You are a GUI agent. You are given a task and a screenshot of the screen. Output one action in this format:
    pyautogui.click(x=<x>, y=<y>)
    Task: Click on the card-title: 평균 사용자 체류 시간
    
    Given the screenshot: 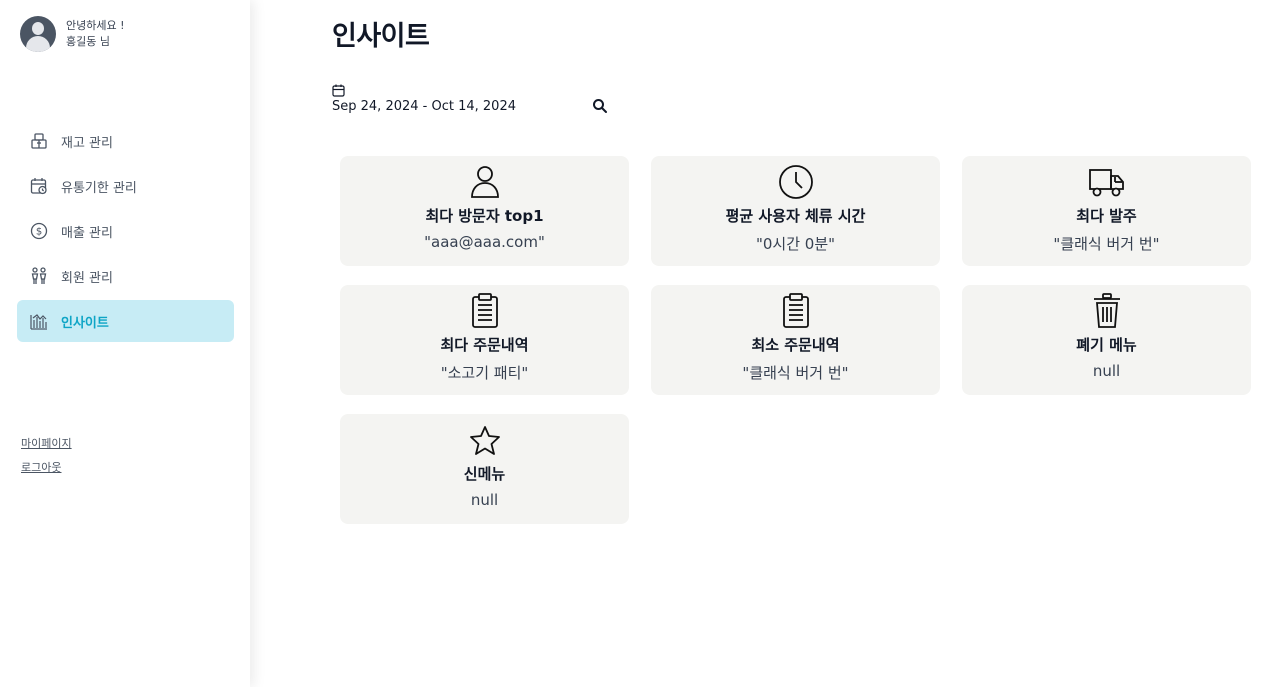 What is the action you would take?
    pyautogui.click(x=795, y=216)
    